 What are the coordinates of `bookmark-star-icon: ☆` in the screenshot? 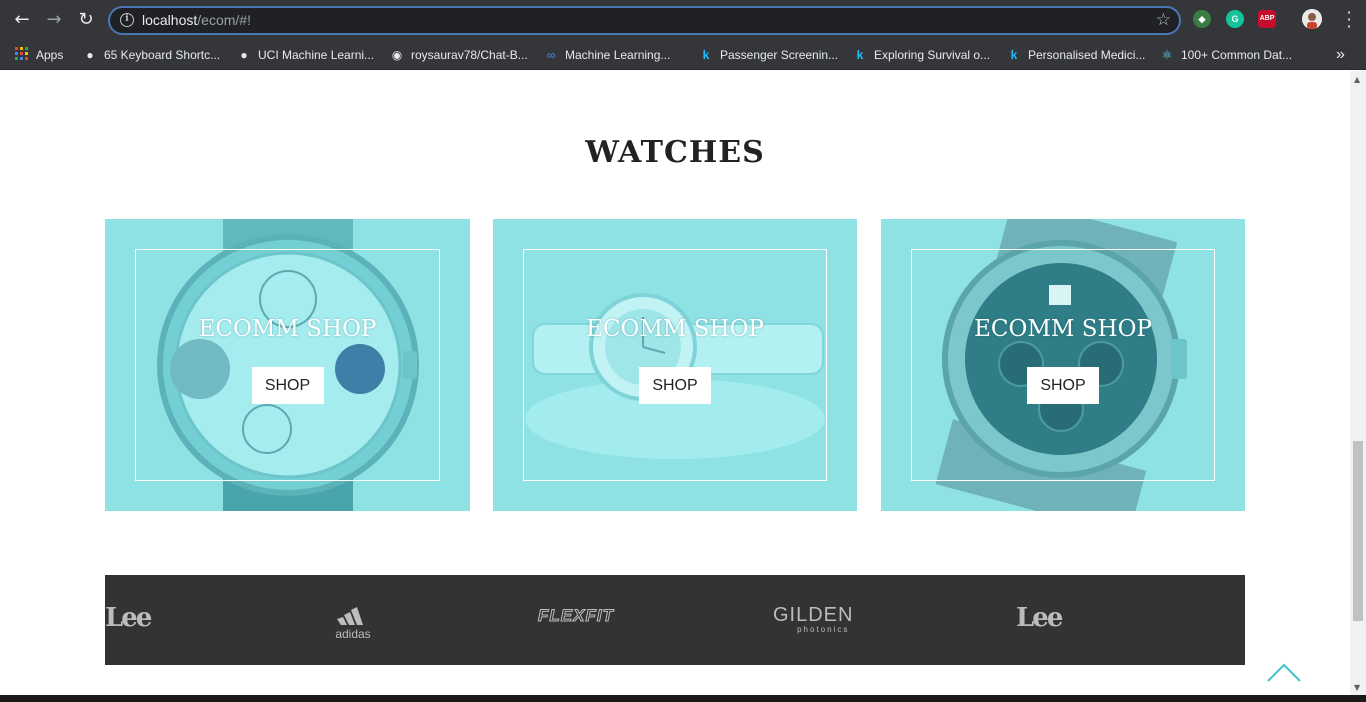 It's located at (1163, 20).